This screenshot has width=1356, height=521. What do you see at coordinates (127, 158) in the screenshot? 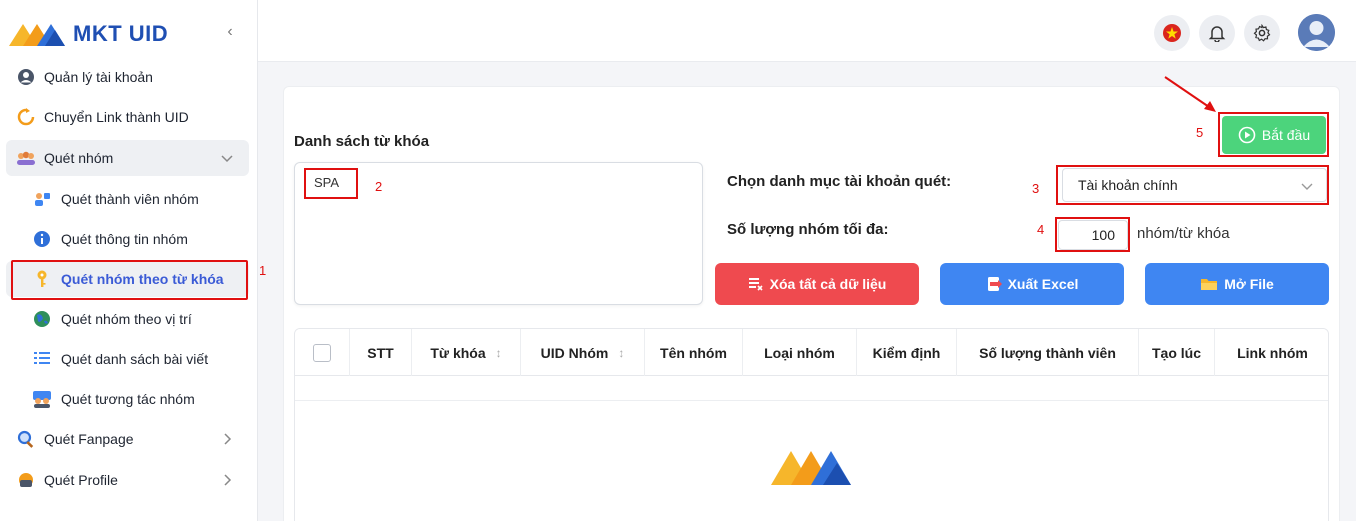
I see `sidebar-item-scan-group: Quét nhóm` at bounding box center [127, 158].